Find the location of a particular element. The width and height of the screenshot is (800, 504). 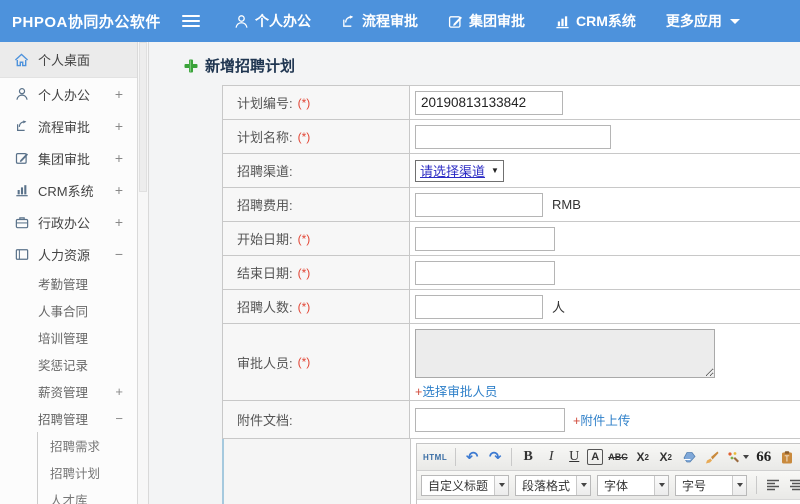

superscript-button: X2 is located at coordinates (643, 457).